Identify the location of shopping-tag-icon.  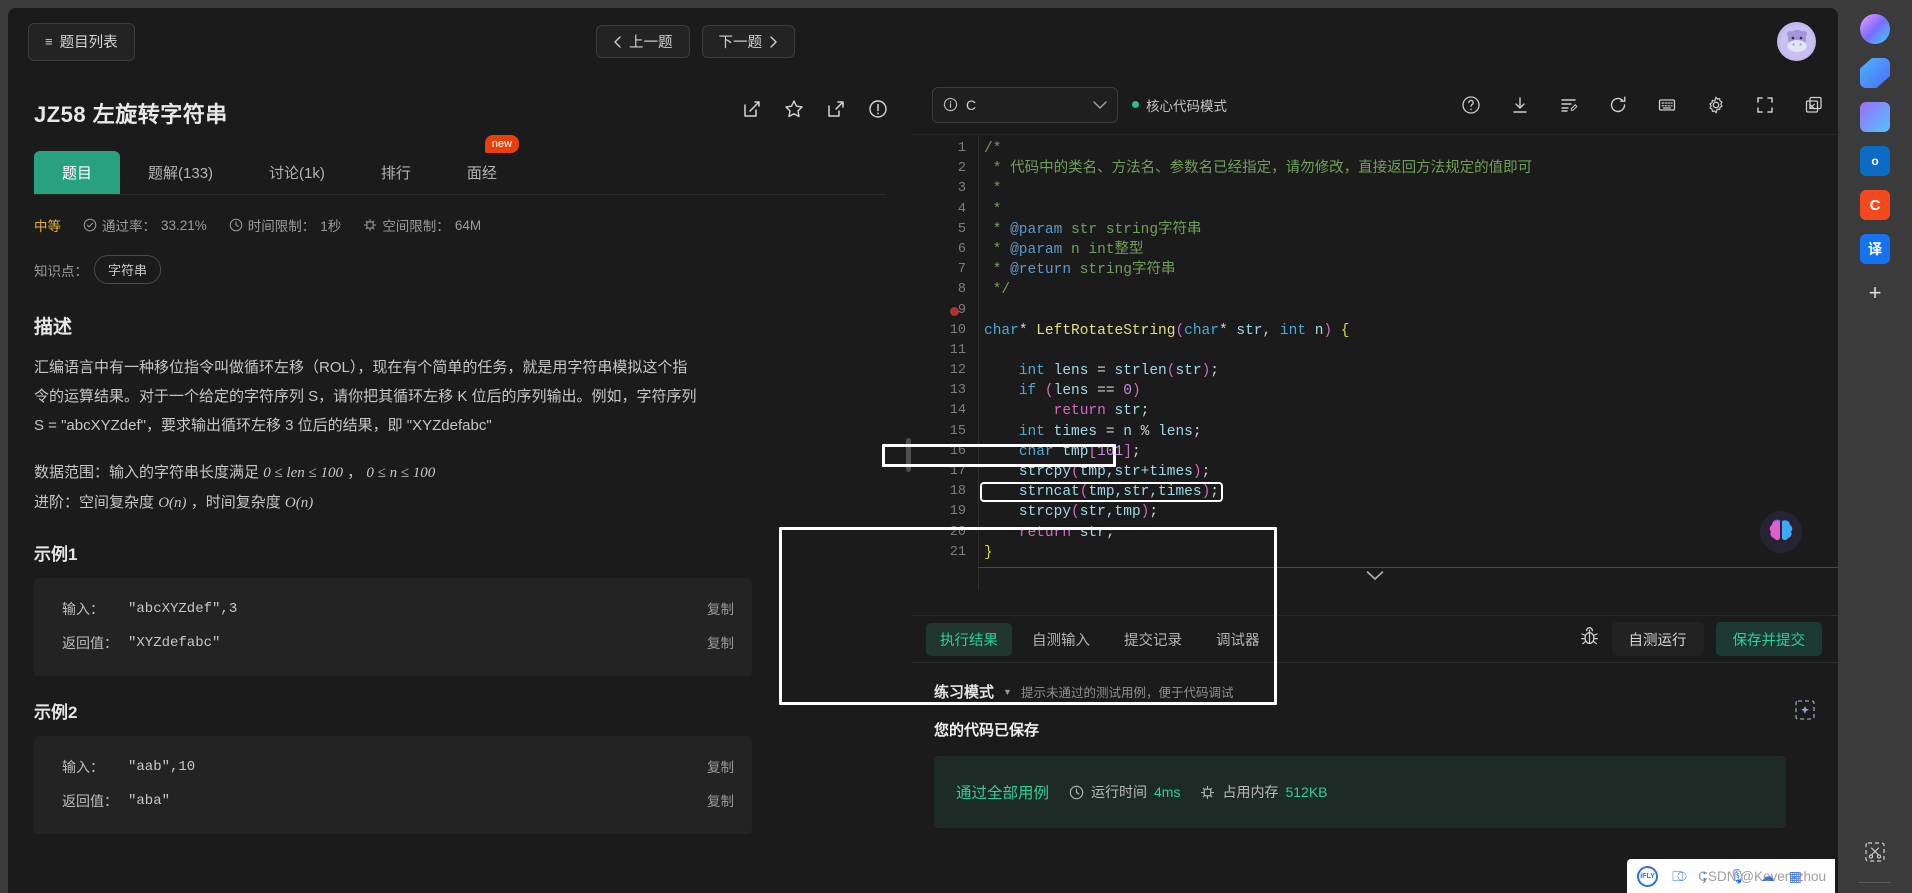
(1875, 73).